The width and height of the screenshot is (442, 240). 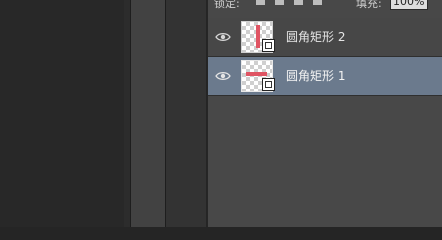 I want to click on lock-label: 锁定:, so click(x=227, y=5).